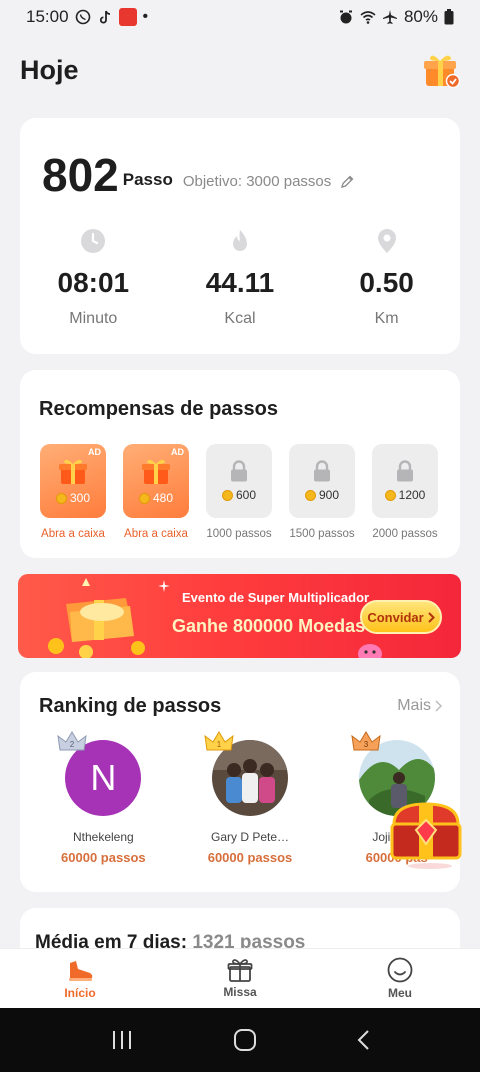 Image resolution: width=480 pixels, height=1072 pixels. I want to click on metric-distance: 0.50 Km, so click(386, 278).